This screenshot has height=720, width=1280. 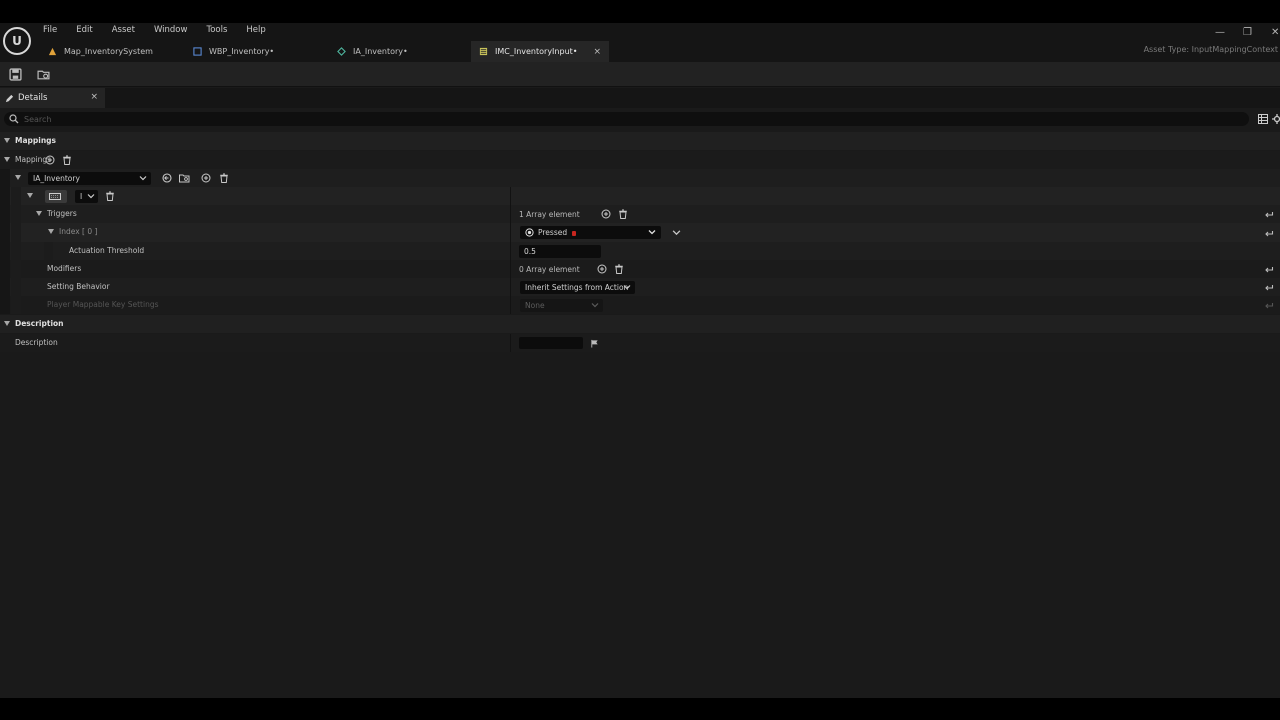 What do you see at coordinates (167, 178) in the screenshot?
I see `use-selected-icon` at bounding box center [167, 178].